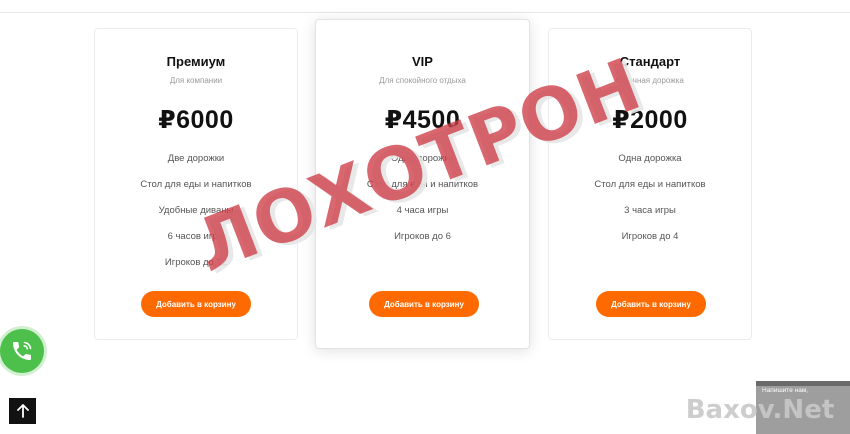 The height and width of the screenshot is (434, 850). I want to click on plan-subtitle: Для спокойного отдыха, so click(422, 80).